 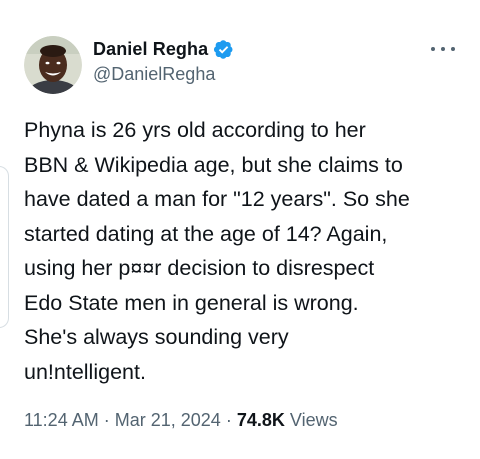 I want to click on verified-badge-icon, so click(x=223, y=49).